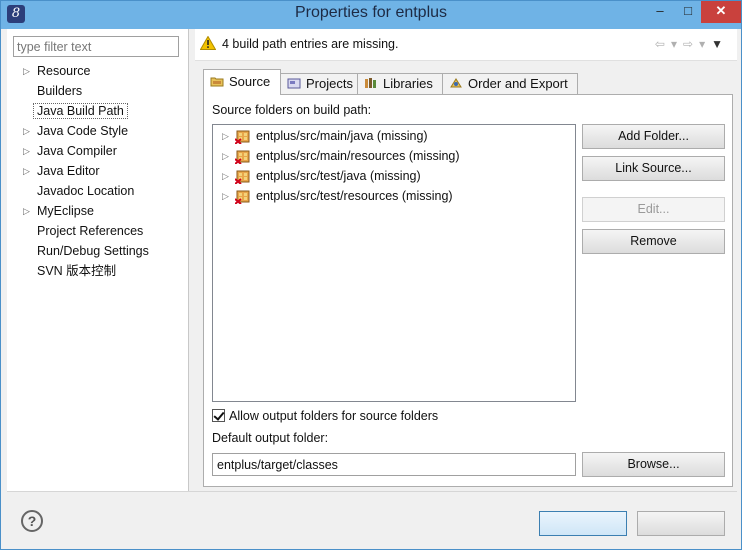 This screenshot has height=550, width=742. I want to click on tab-source: Source, so click(242, 82).